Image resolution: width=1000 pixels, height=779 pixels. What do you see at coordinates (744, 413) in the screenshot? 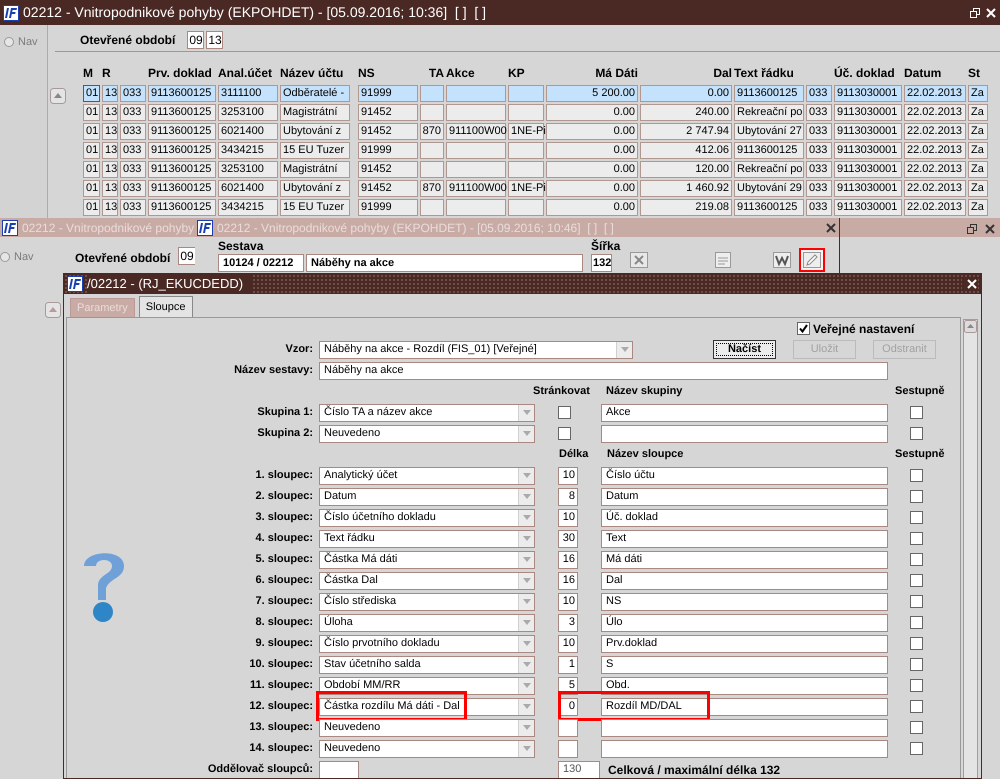
I see `text-field: Akce` at bounding box center [744, 413].